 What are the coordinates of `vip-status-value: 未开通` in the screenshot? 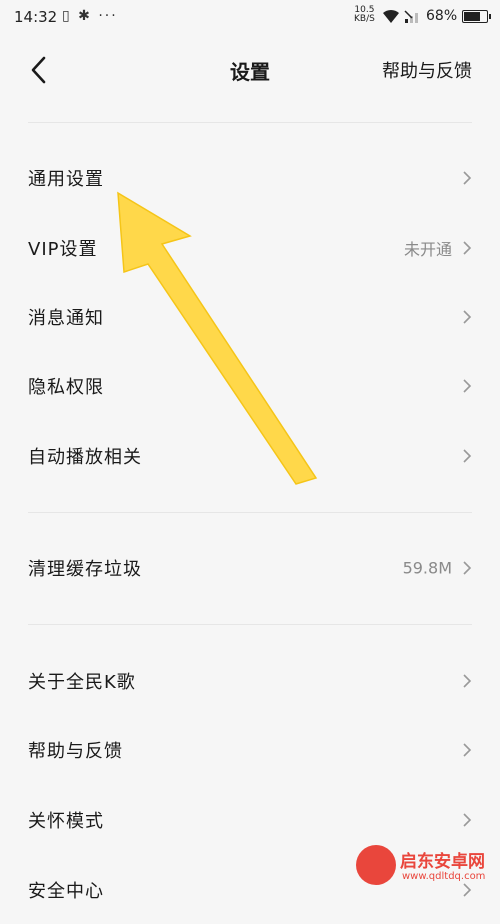 It's located at (427, 249).